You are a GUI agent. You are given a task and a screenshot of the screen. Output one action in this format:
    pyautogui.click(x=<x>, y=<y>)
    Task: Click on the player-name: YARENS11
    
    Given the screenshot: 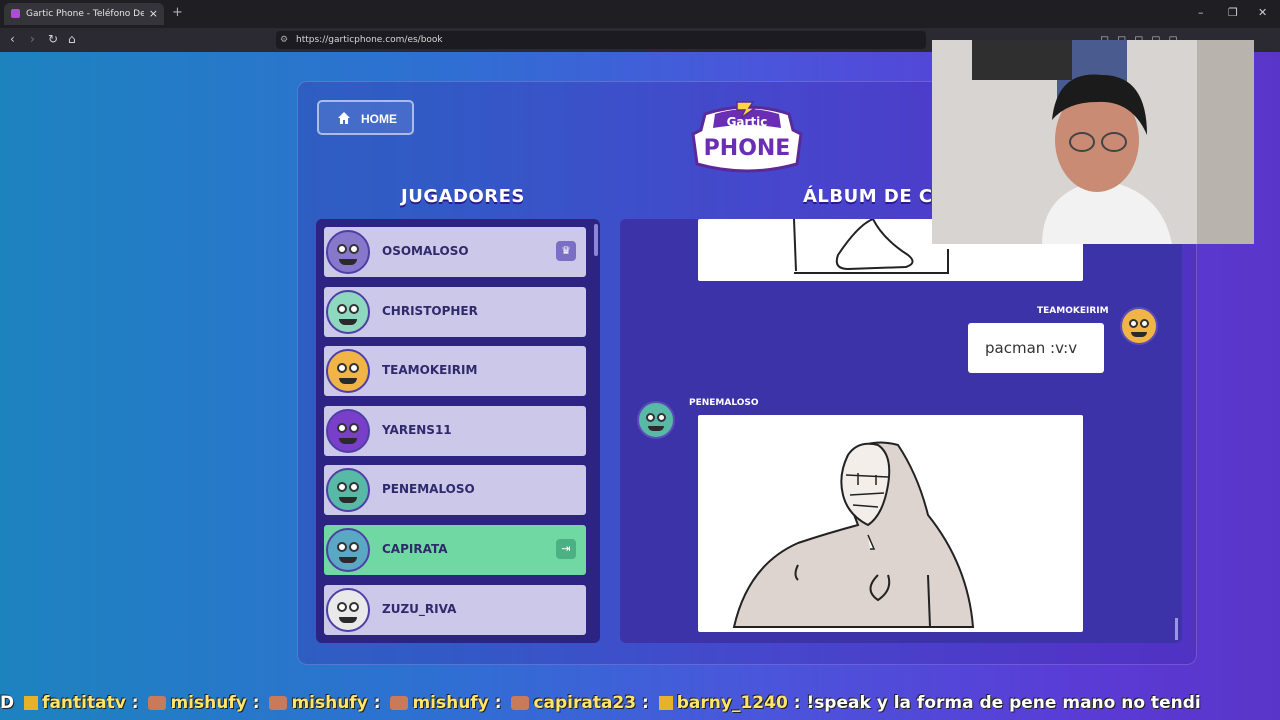 What is the action you would take?
    pyautogui.click(x=417, y=430)
    